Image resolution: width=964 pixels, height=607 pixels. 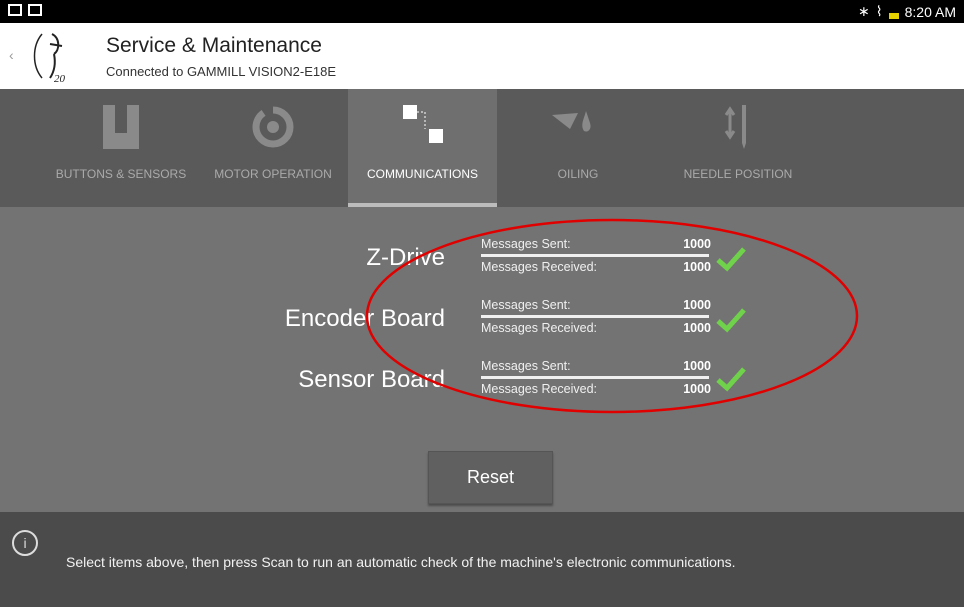 I want to click on tab-communications: COMMUNICATIONS, so click(x=422, y=148).